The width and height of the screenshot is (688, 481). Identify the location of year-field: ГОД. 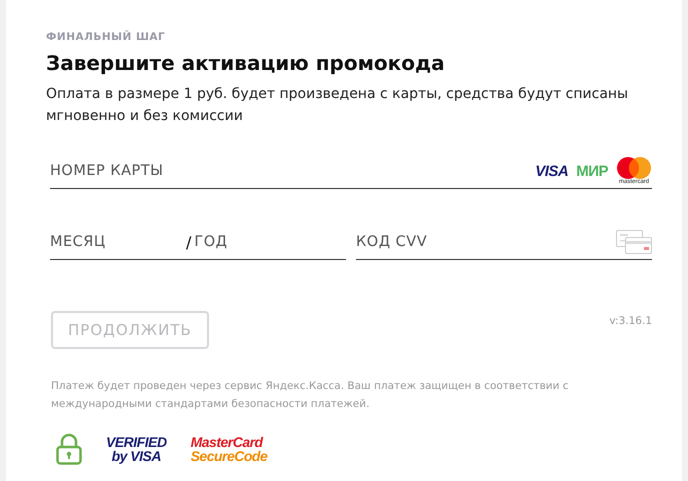
(259, 242).